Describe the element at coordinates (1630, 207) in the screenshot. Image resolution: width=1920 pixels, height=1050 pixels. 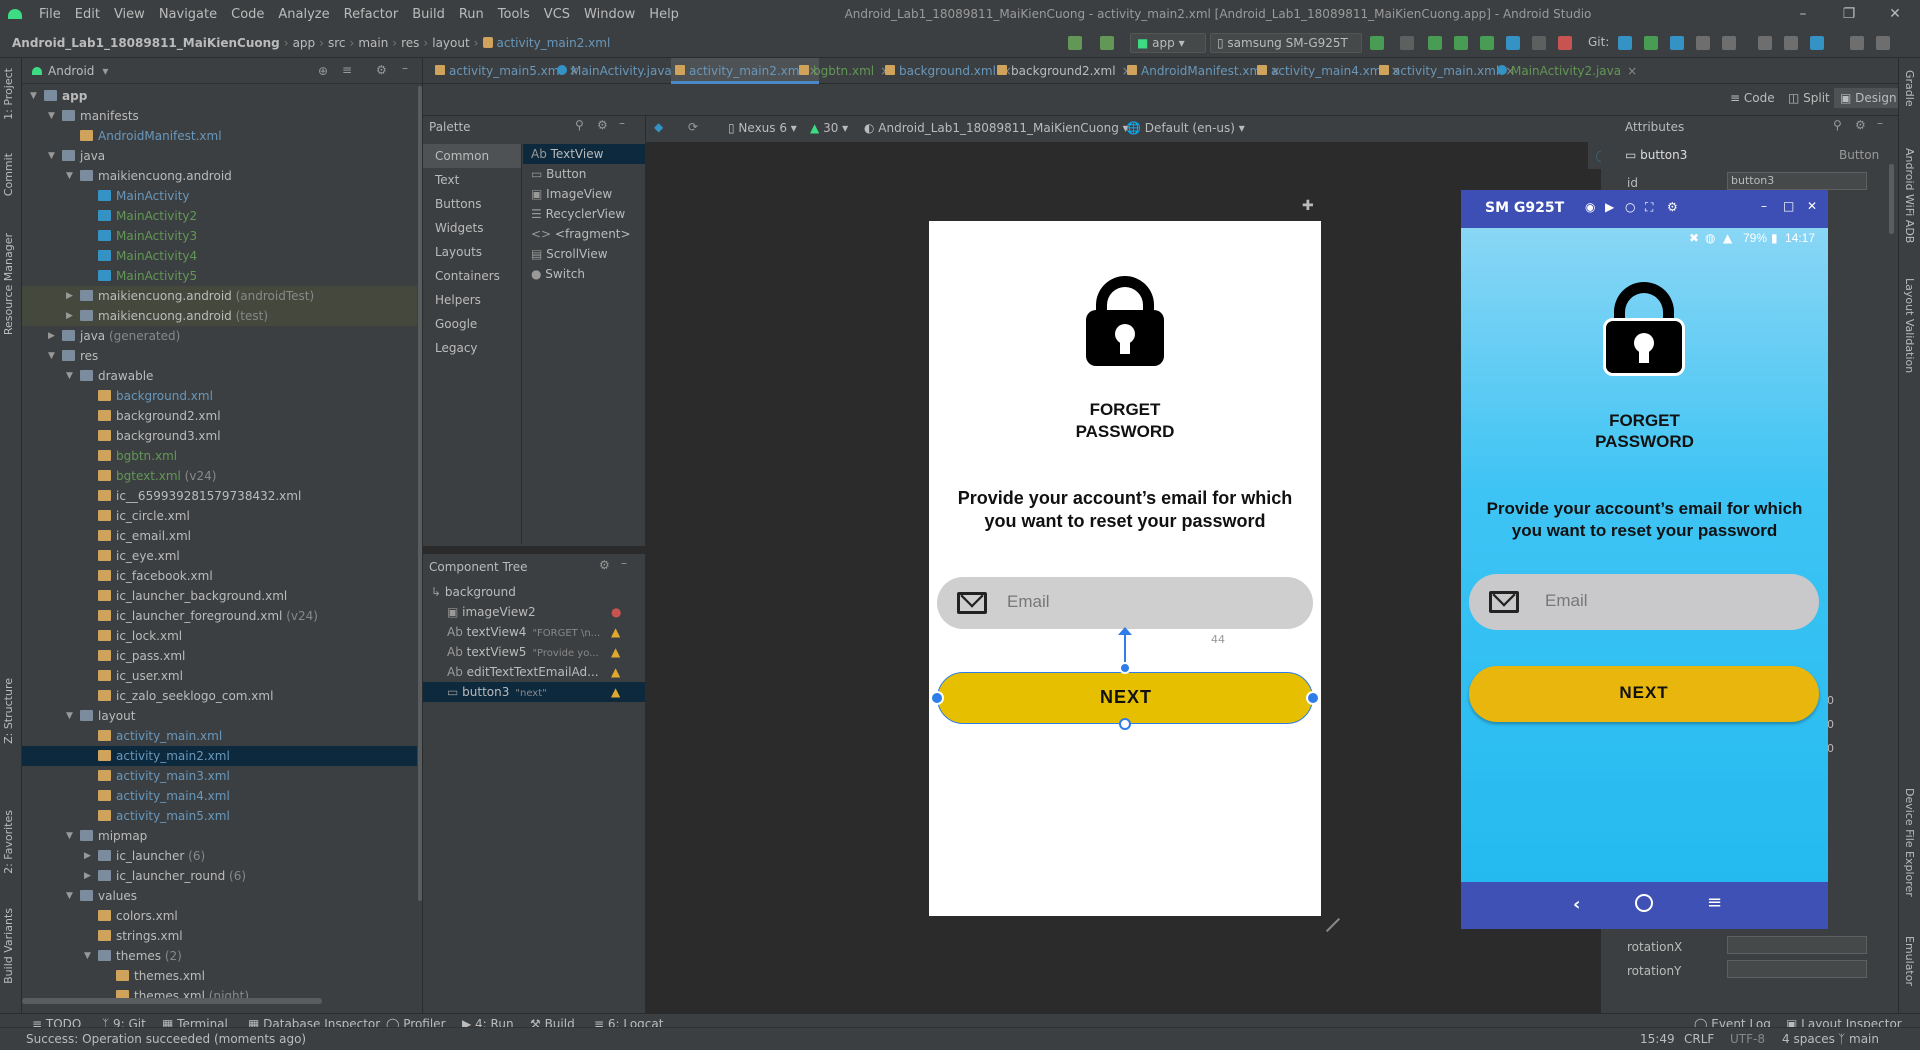
I see `headset-icon: ○` at that location.